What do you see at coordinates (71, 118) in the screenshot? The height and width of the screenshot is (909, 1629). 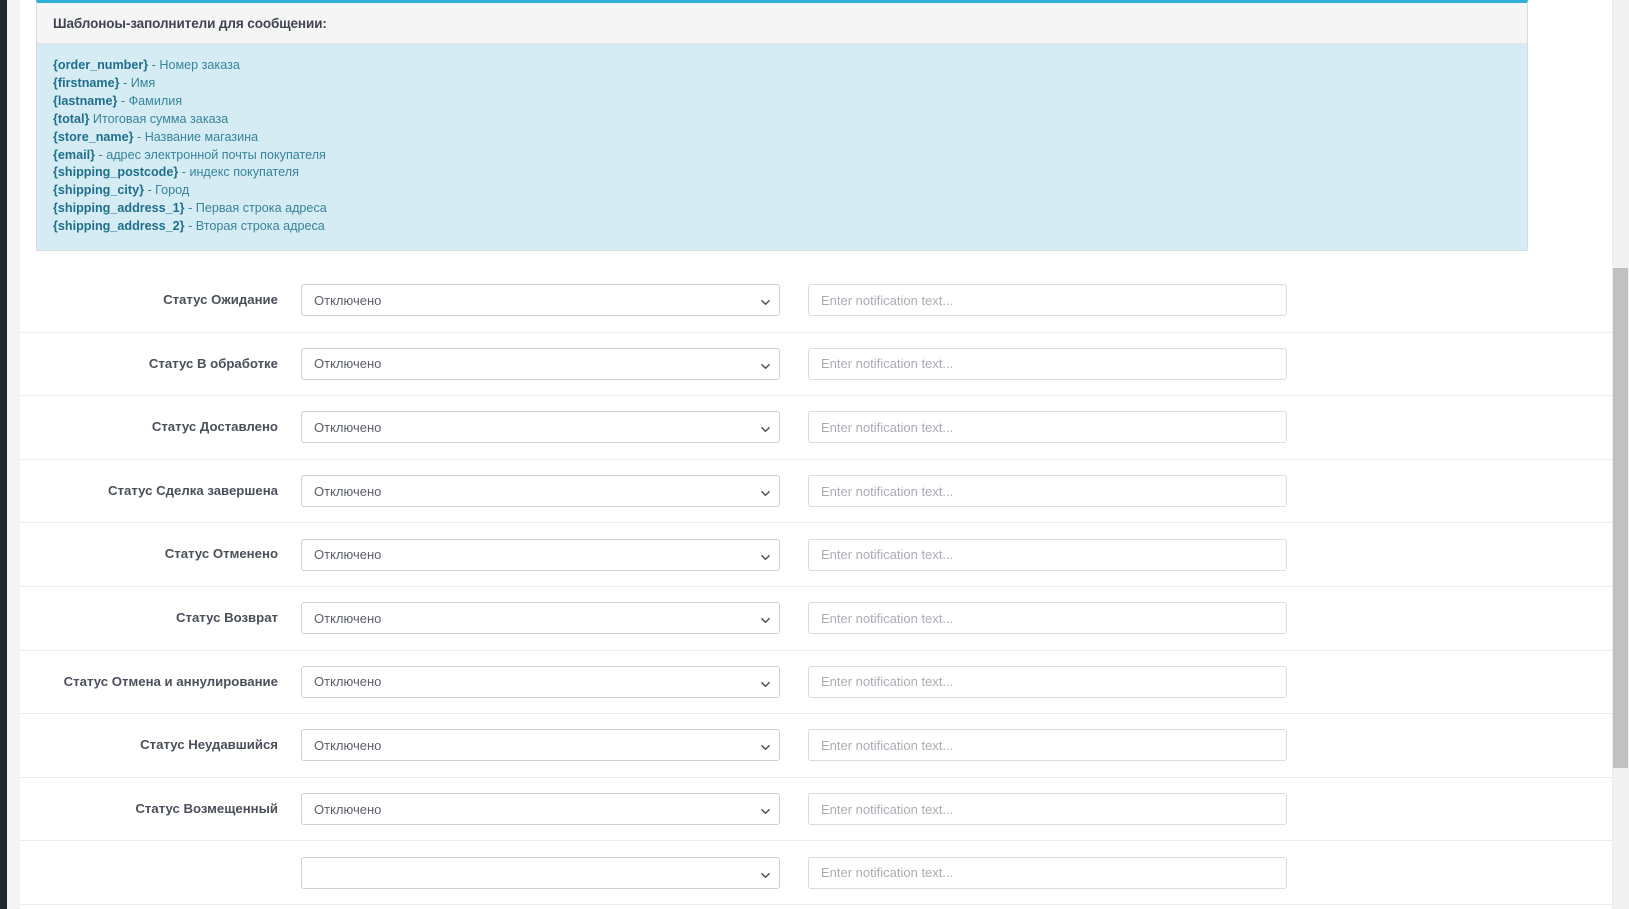 I see `placeholder-token: {total}` at bounding box center [71, 118].